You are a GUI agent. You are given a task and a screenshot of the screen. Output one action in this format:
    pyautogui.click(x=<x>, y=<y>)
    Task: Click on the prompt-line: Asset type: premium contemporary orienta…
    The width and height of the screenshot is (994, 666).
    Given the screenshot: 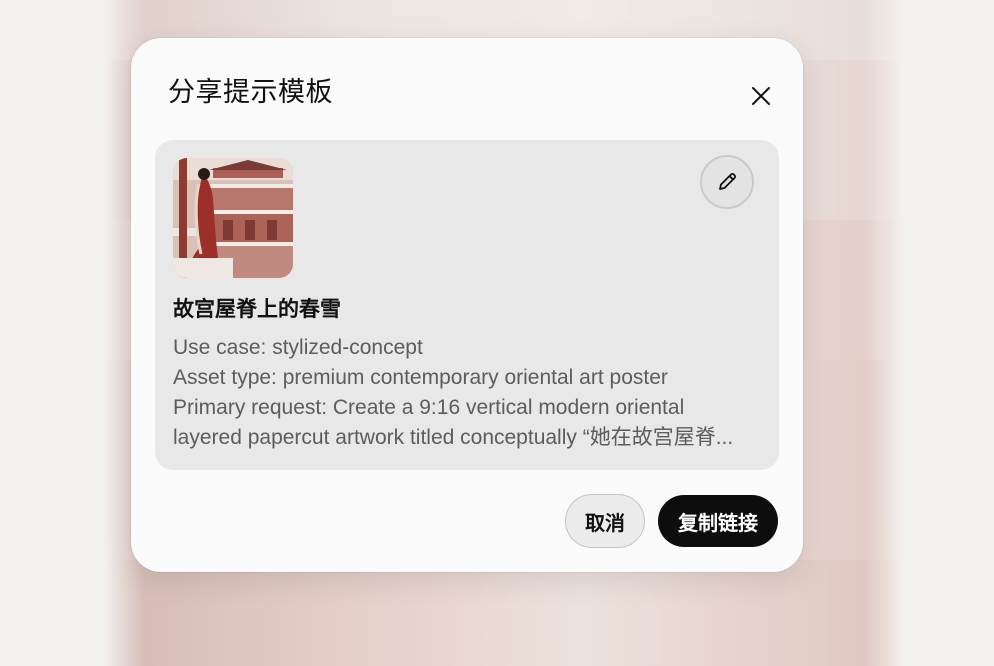 What is the action you would take?
    pyautogui.click(x=420, y=377)
    